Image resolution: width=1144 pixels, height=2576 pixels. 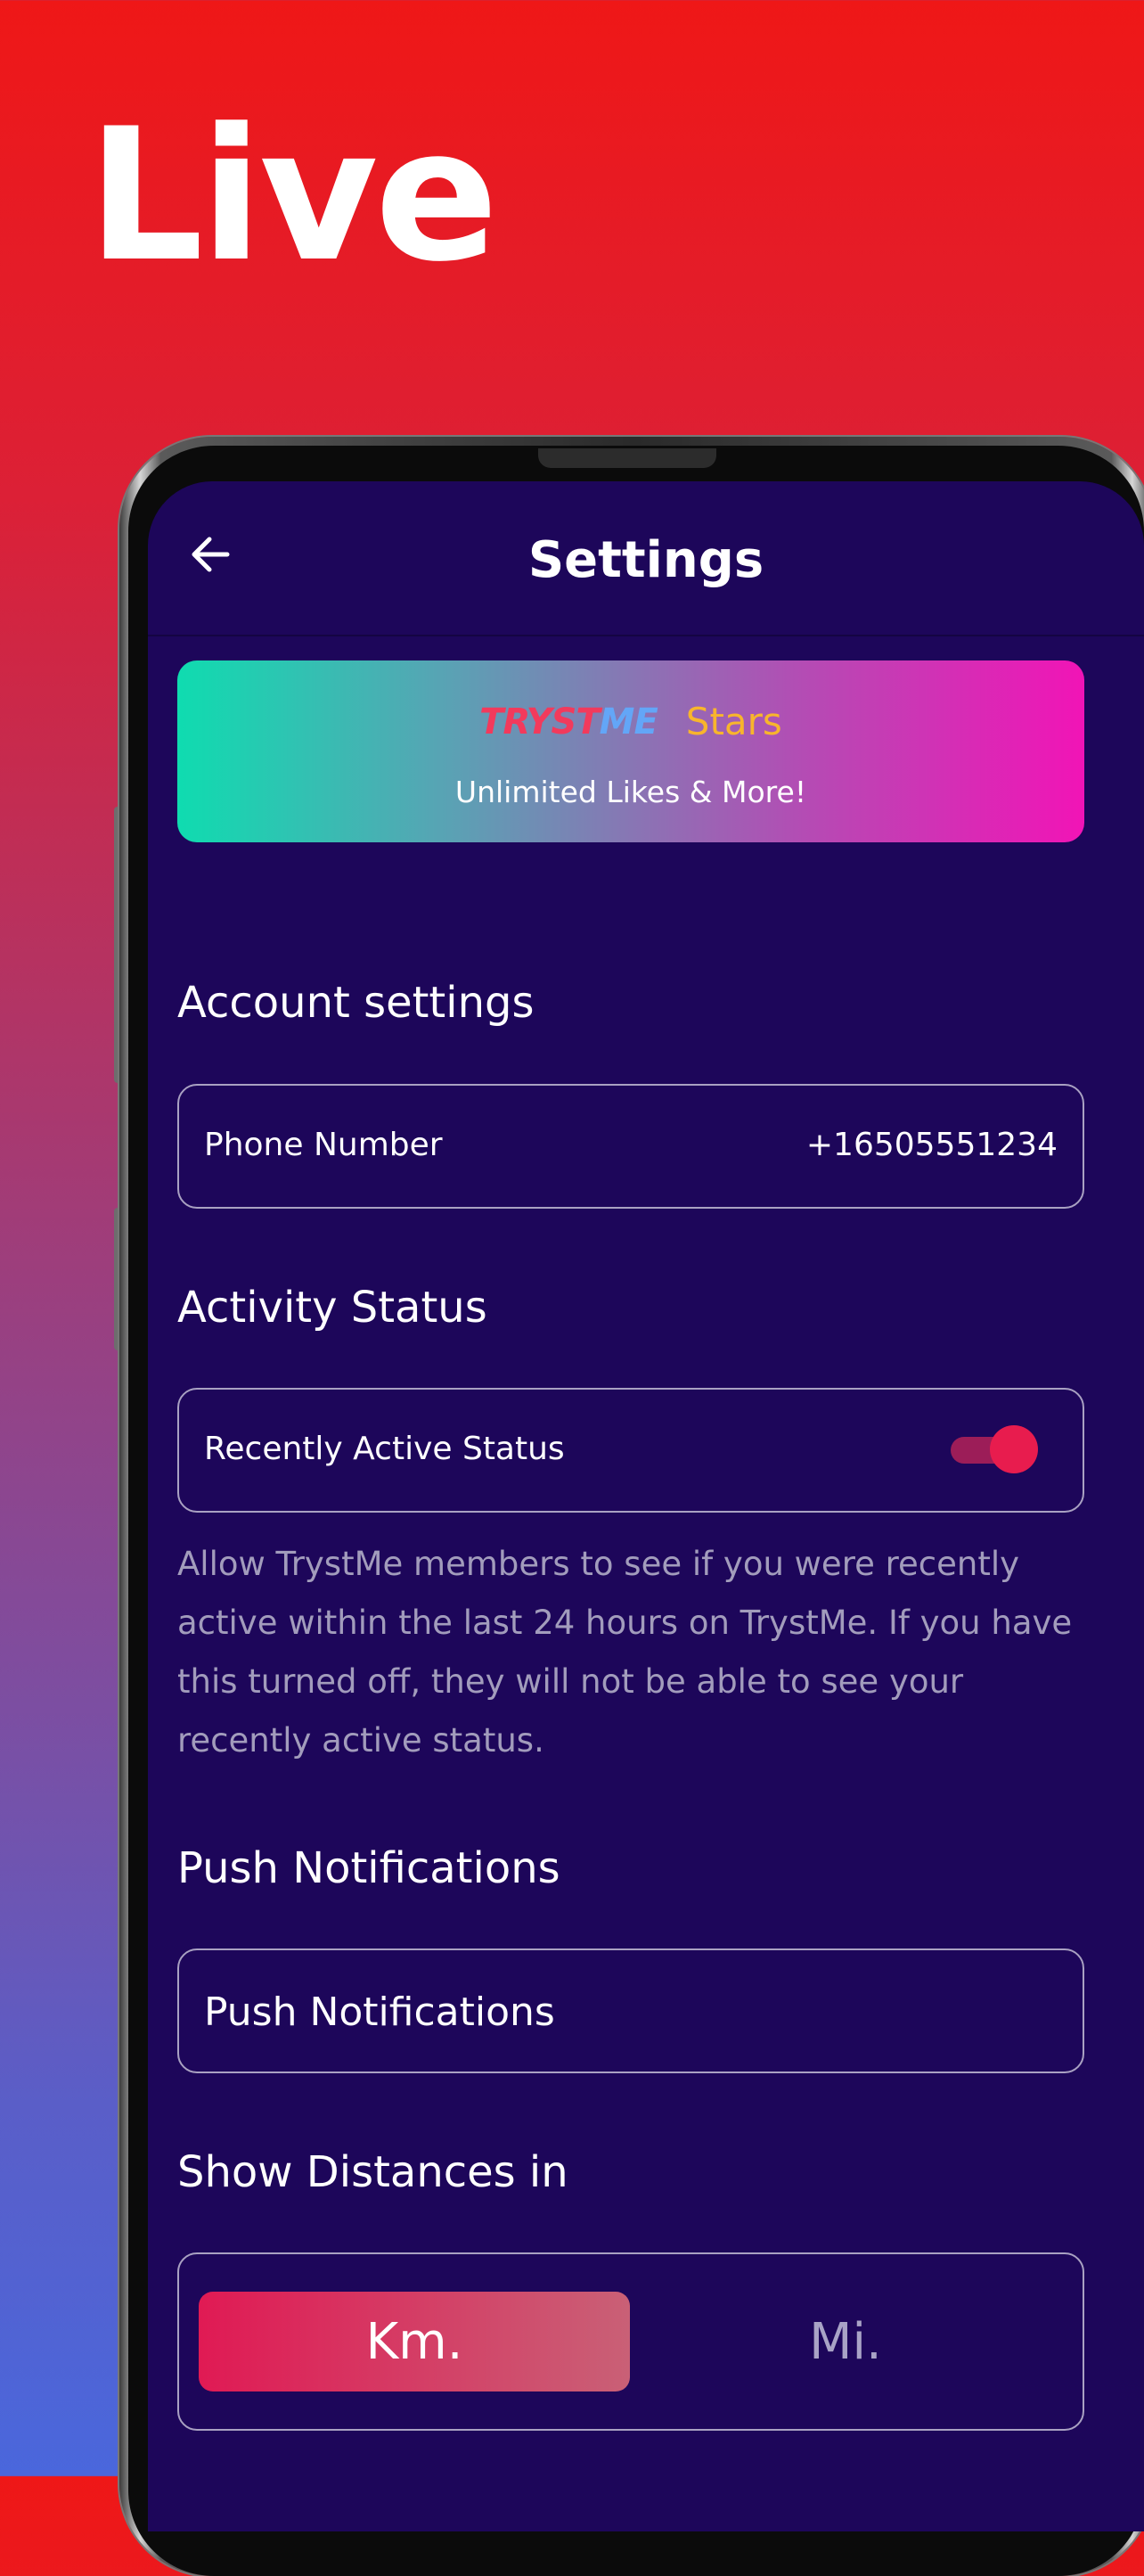 What do you see at coordinates (630, 2011) in the screenshot?
I see `push-notifications-row: Push Notifications` at bounding box center [630, 2011].